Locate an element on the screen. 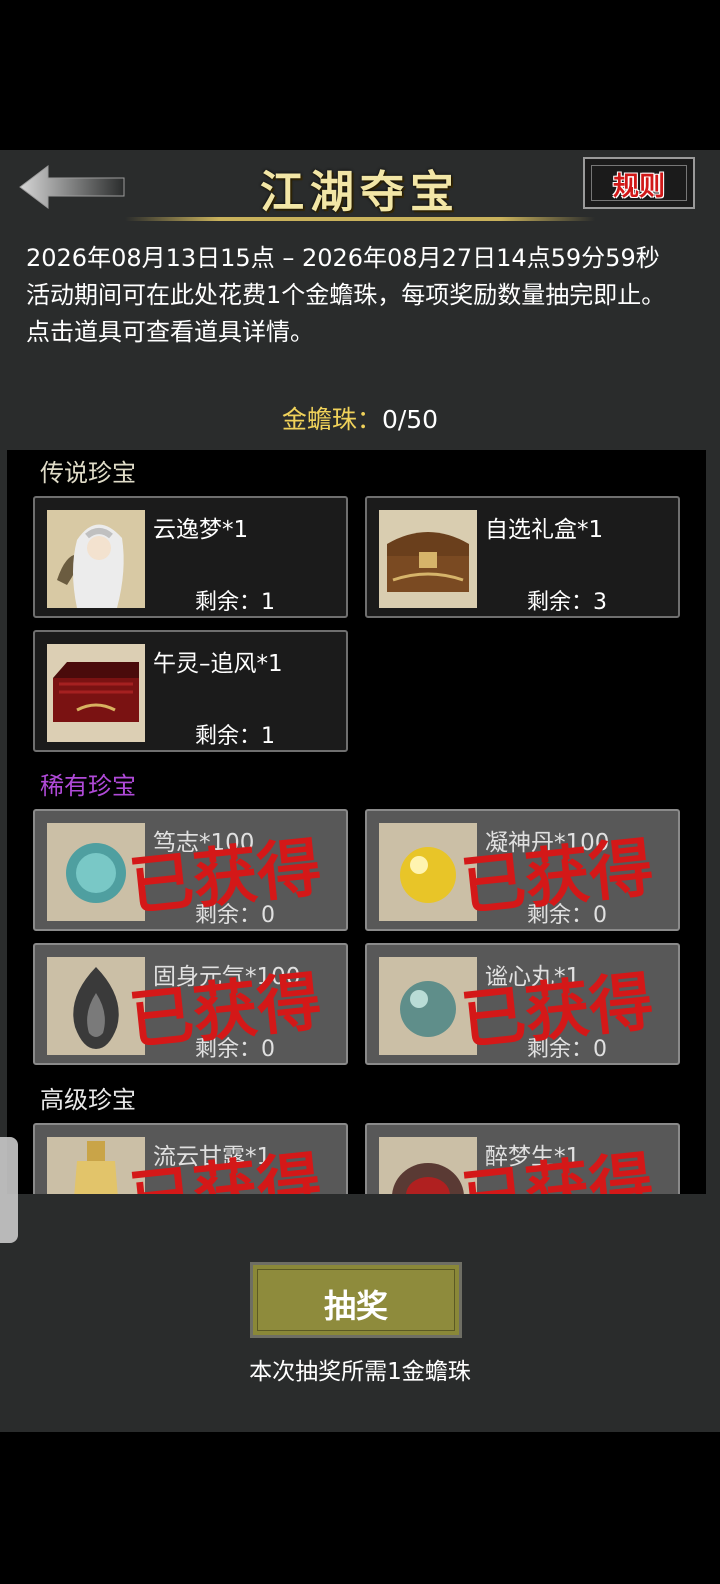 The width and height of the screenshot is (720, 1584). event-period: 2026年08月13日15点 – 2026年08月27日14点59分59秒 is located at coordinates (343, 258).